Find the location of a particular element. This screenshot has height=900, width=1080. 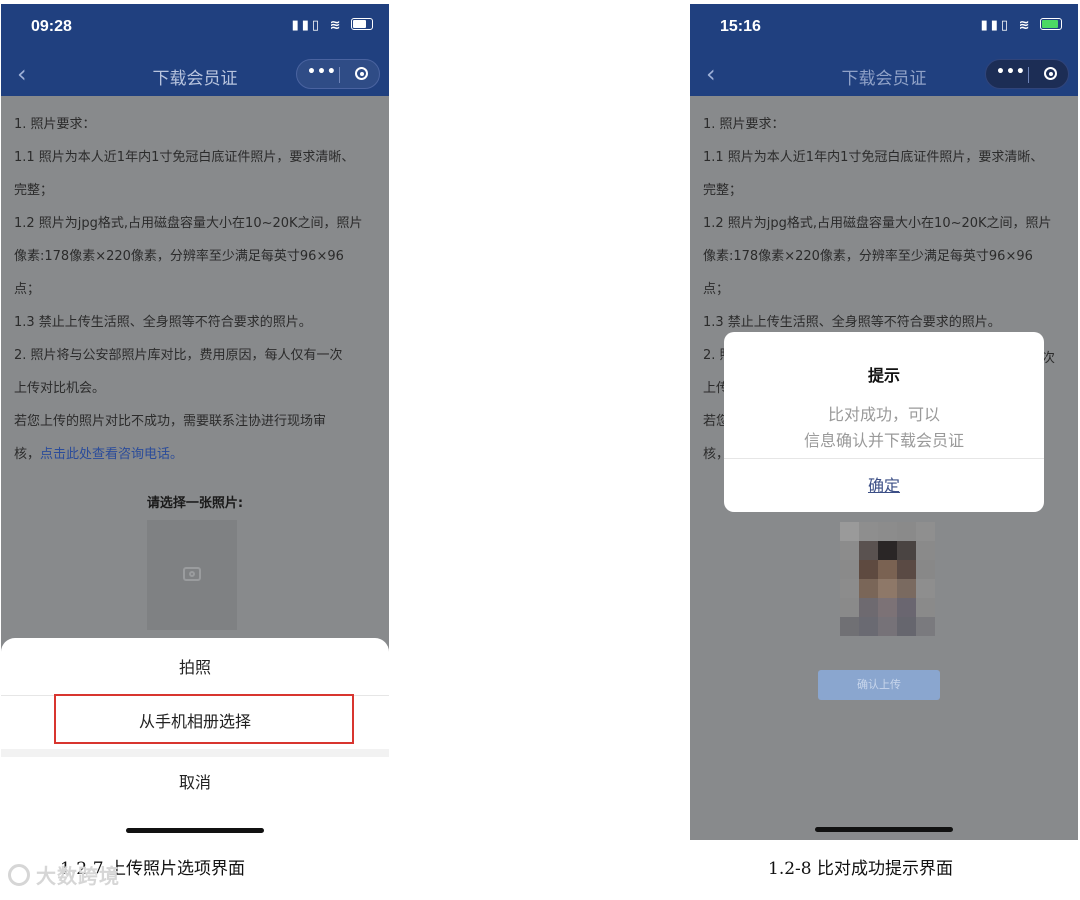

battery-icon is located at coordinates (362, 24).